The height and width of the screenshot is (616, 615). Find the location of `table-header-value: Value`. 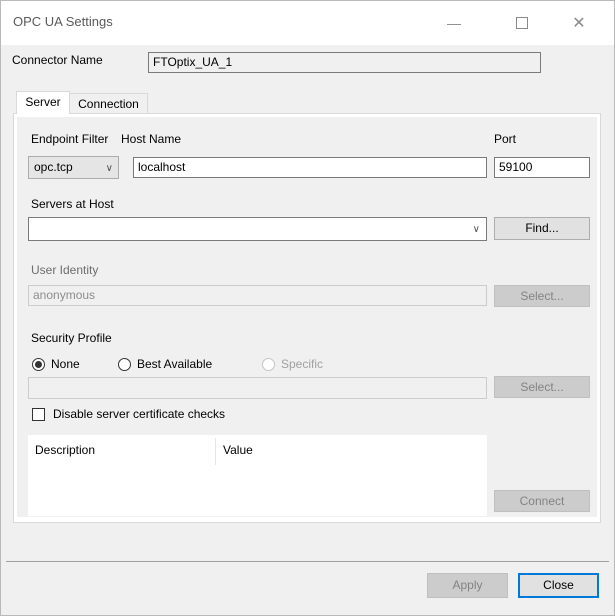

table-header-value: Value is located at coordinates (238, 450).